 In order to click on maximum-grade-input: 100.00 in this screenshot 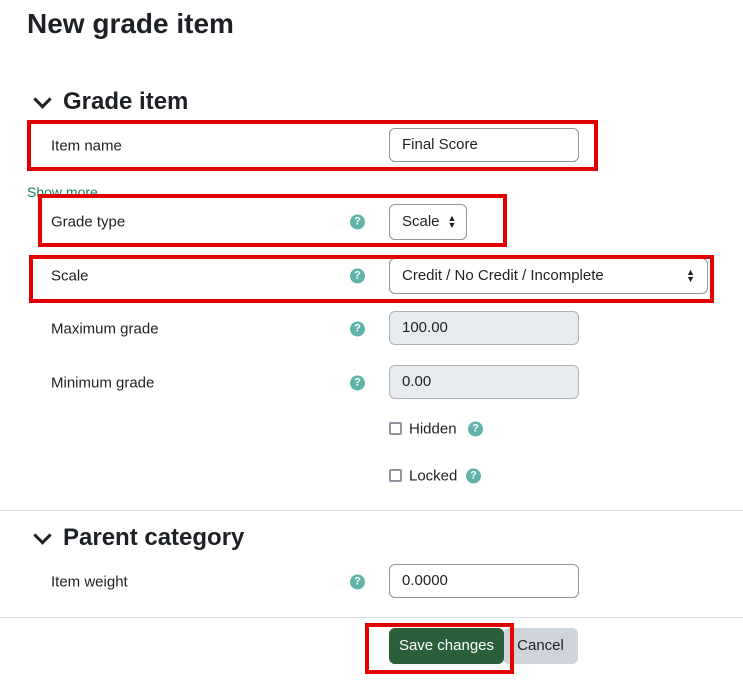, I will do `click(484, 328)`.